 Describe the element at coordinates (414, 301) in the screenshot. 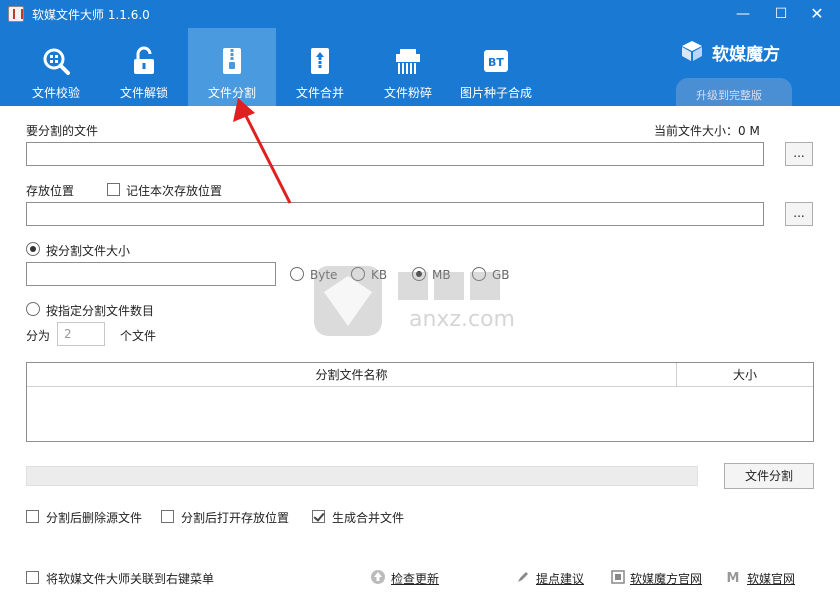

I see `watermark: anxz.com` at that location.